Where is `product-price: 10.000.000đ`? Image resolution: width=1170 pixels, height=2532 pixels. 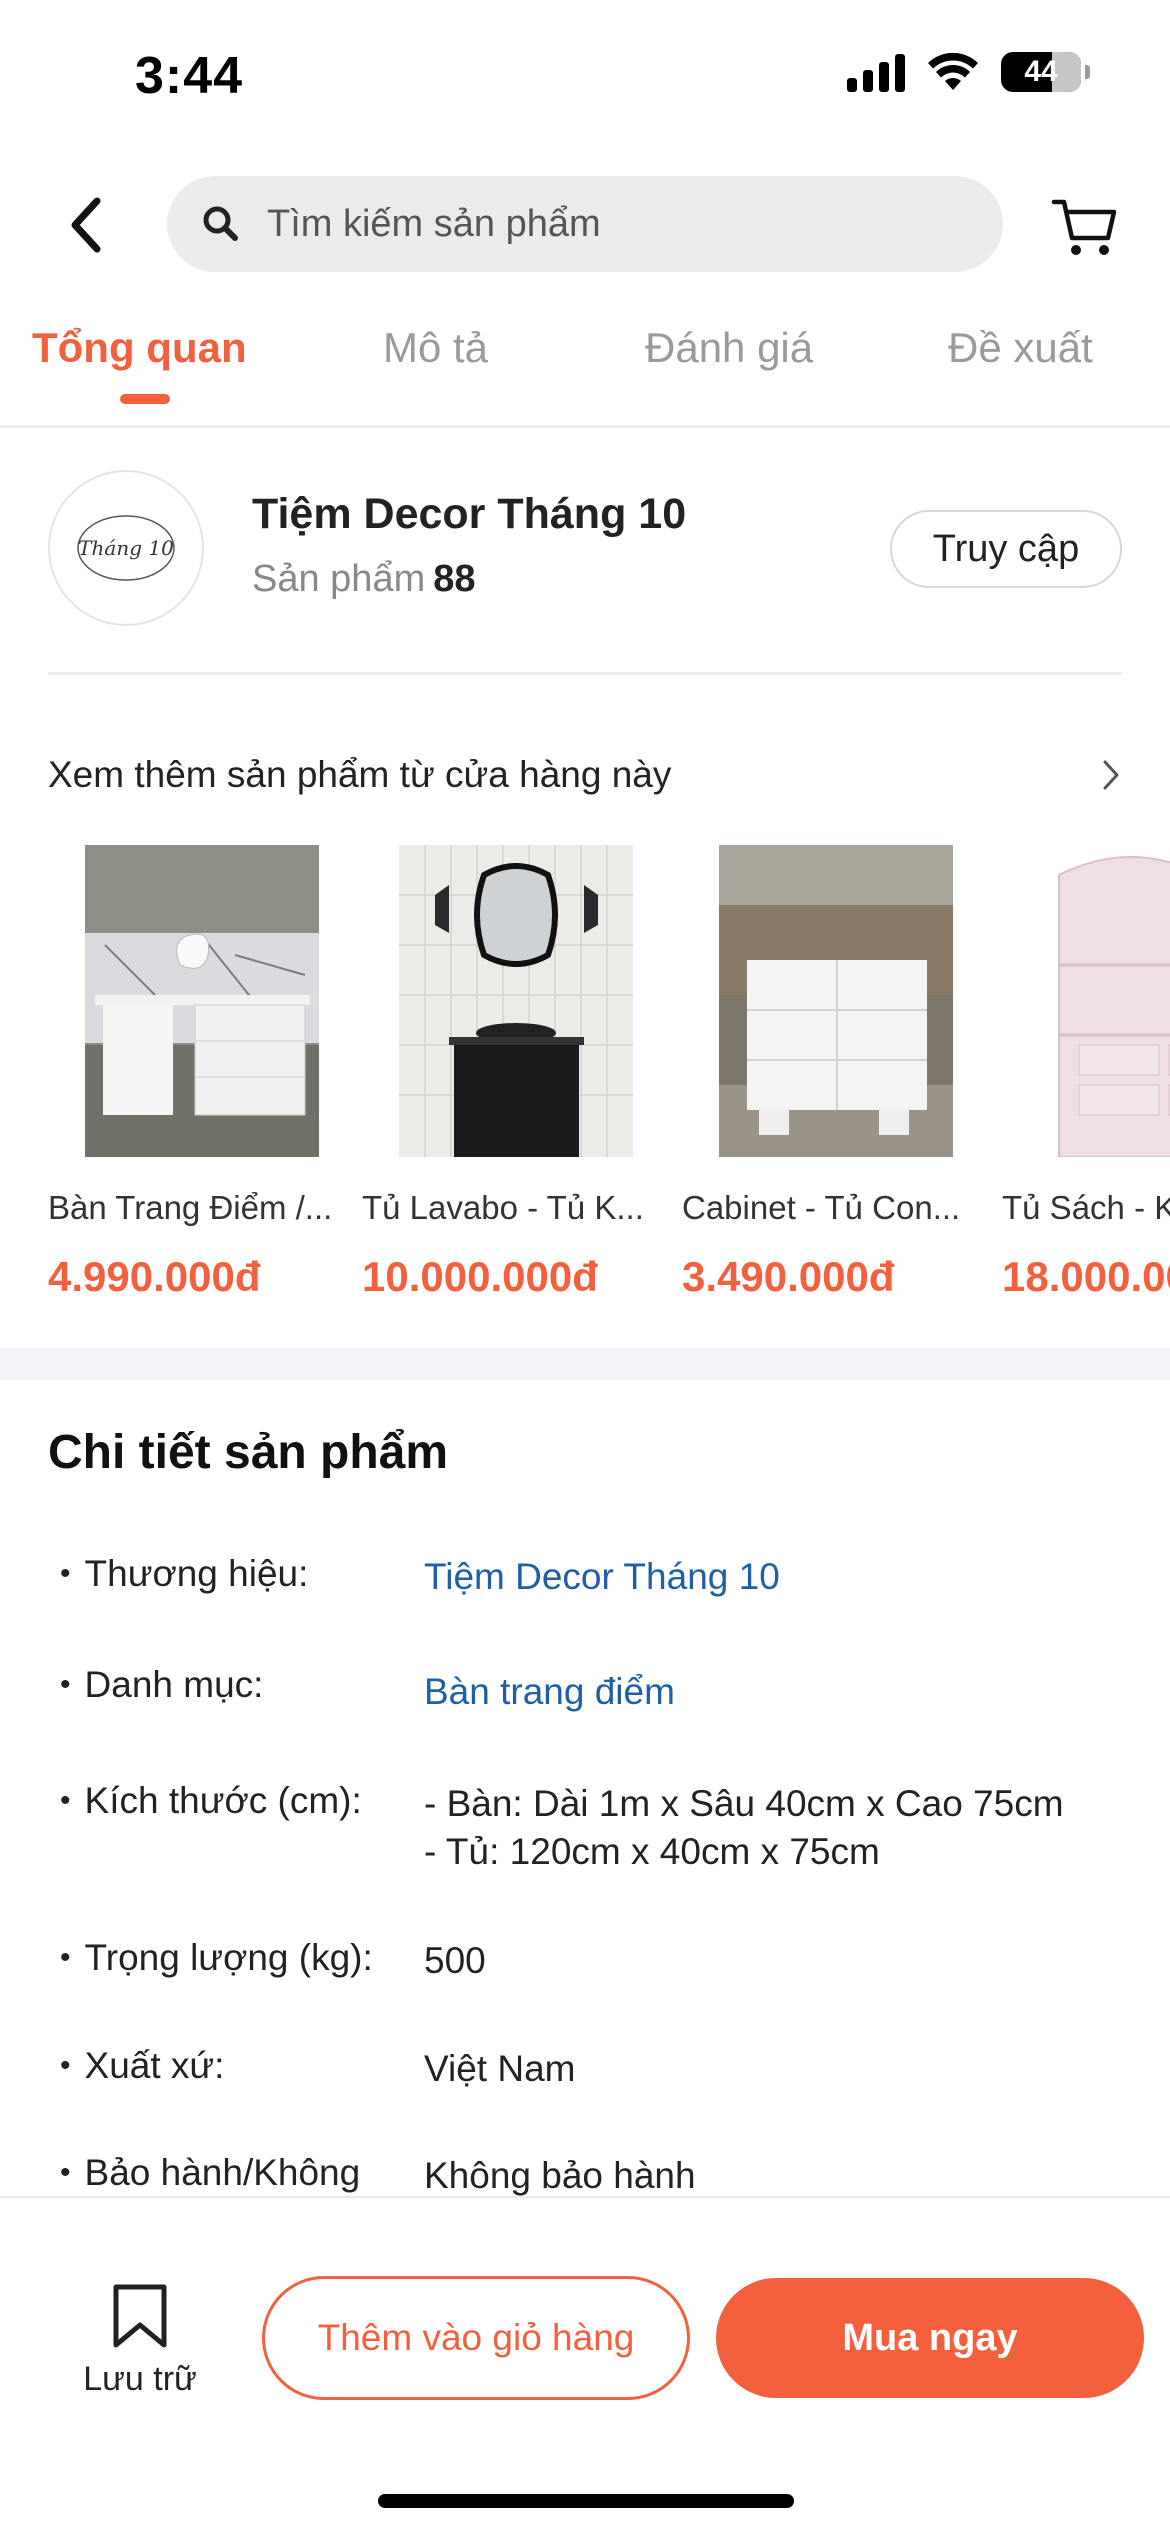 product-price: 10.000.000đ is located at coordinates (480, 1276).